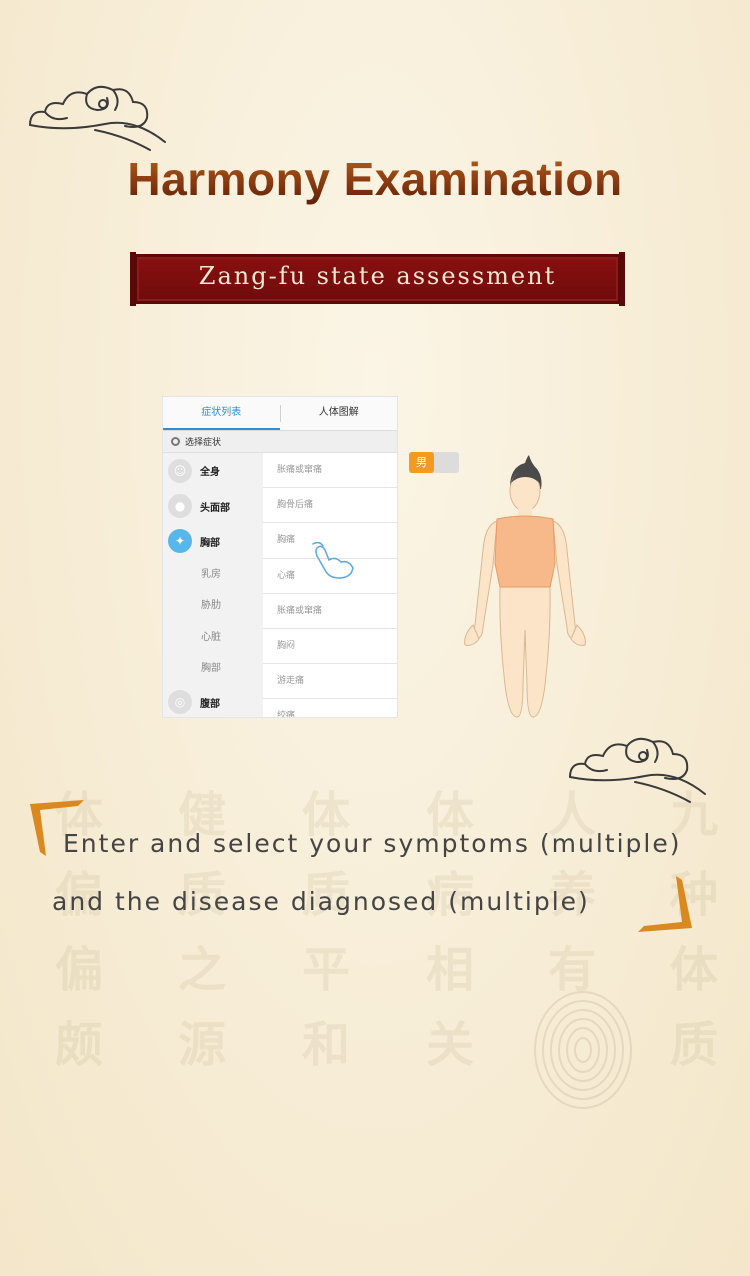 This screenshot has height=1276, width=750. Describe the element at coordinates (525, 587) in the screenshot. I see `human-body-figure` at that location.